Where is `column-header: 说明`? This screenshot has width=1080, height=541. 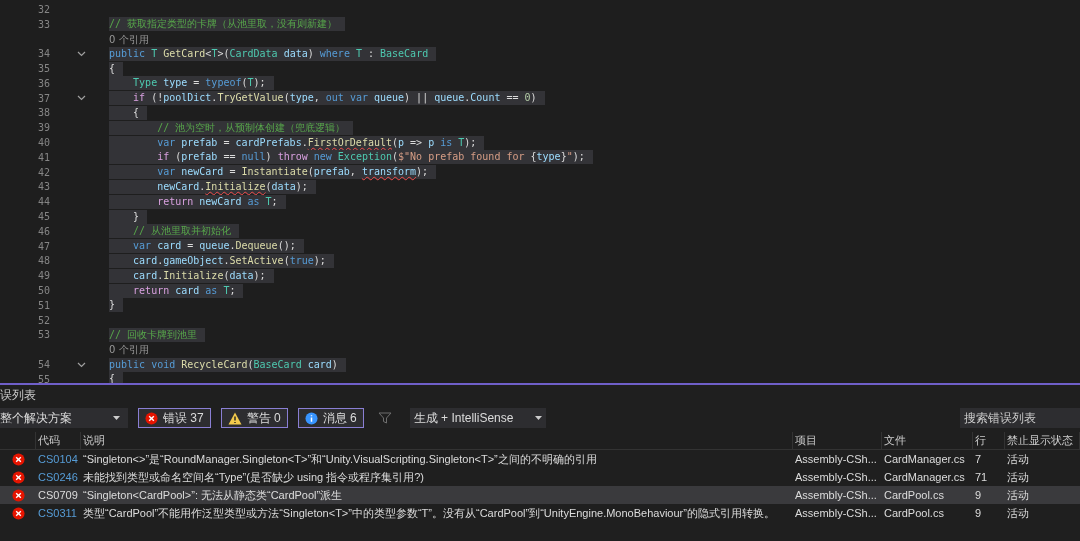 column-header: 说明 is located at coordinates (437, 440).